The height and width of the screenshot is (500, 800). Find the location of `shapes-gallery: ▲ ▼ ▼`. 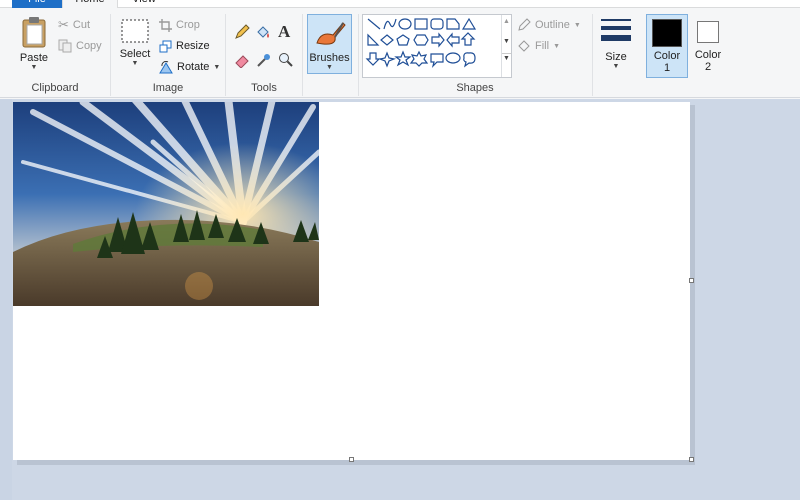

shapes-gallery: ▲ ▼ ▼ is located at coordinates (437, 46).